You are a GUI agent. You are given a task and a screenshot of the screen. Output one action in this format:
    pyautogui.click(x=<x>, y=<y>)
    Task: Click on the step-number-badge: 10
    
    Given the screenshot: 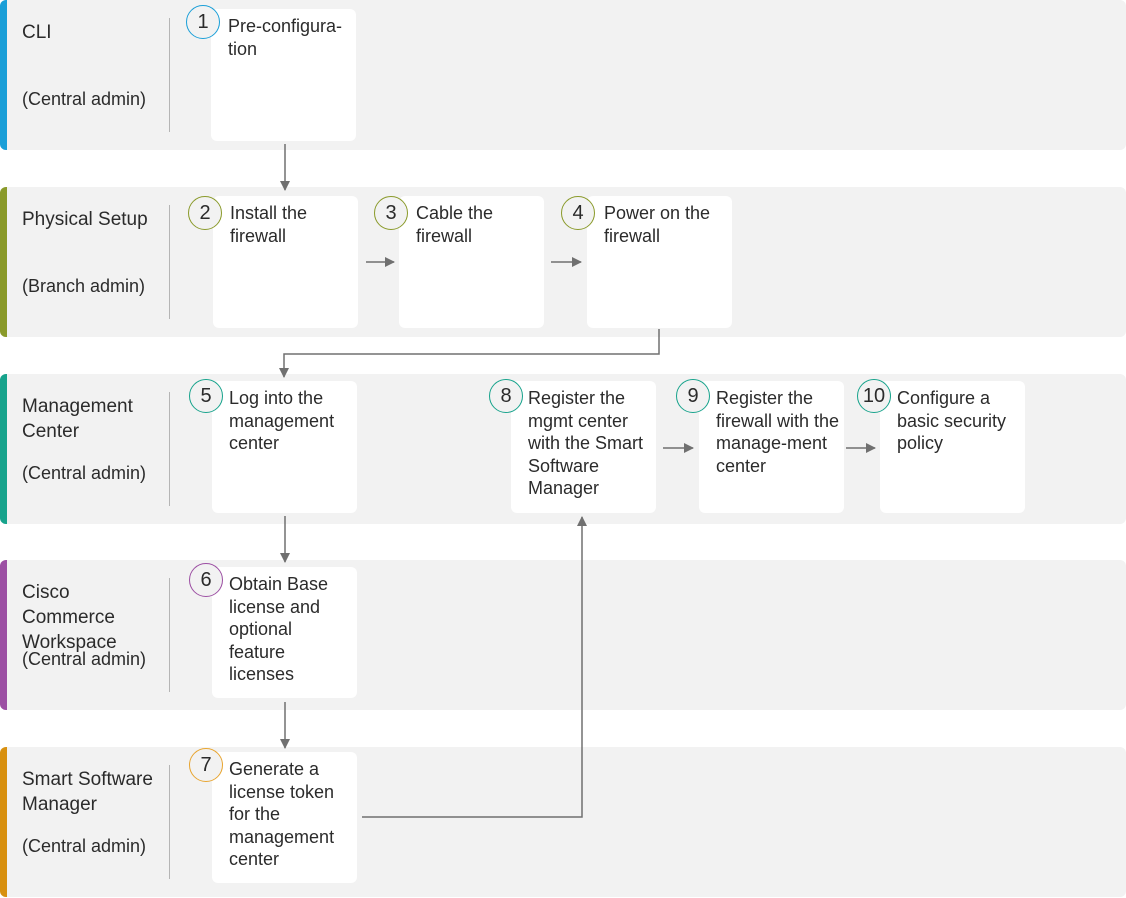 What is the action you would take?
    pyautogui.click(x=874, y=396)
    